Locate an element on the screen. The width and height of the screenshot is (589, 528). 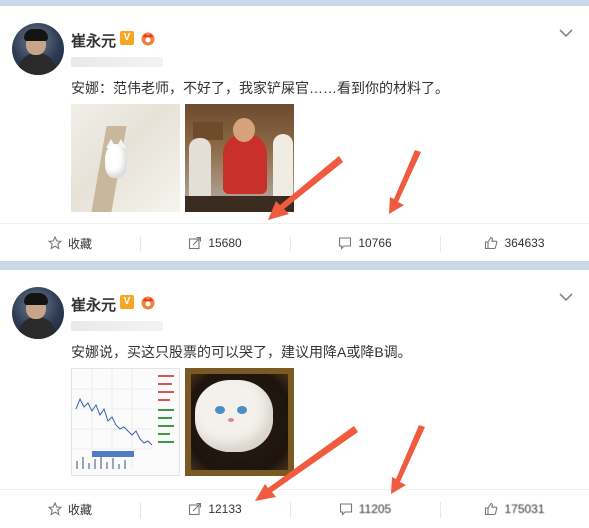
stock-chart-thumbnail is located at coordinates (123, 419).